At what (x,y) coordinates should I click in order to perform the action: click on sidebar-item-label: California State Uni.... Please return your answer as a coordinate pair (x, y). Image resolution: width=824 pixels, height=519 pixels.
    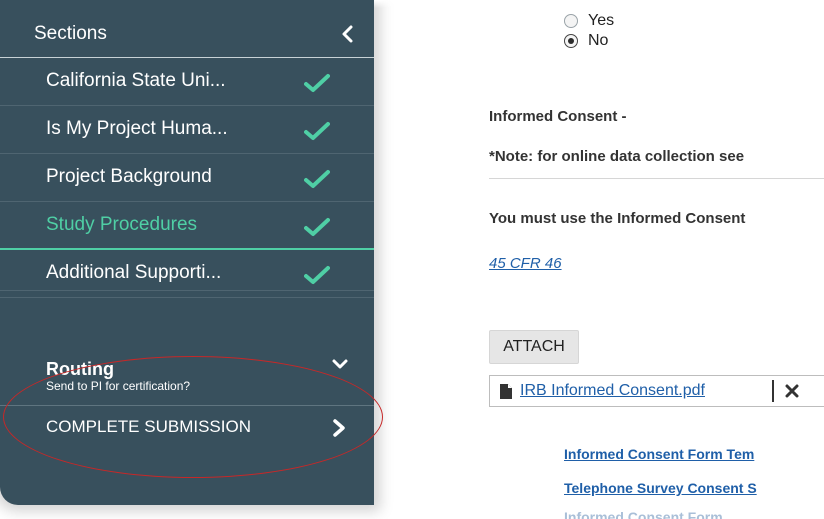
    Looking at the image, I should click on (136, 80).